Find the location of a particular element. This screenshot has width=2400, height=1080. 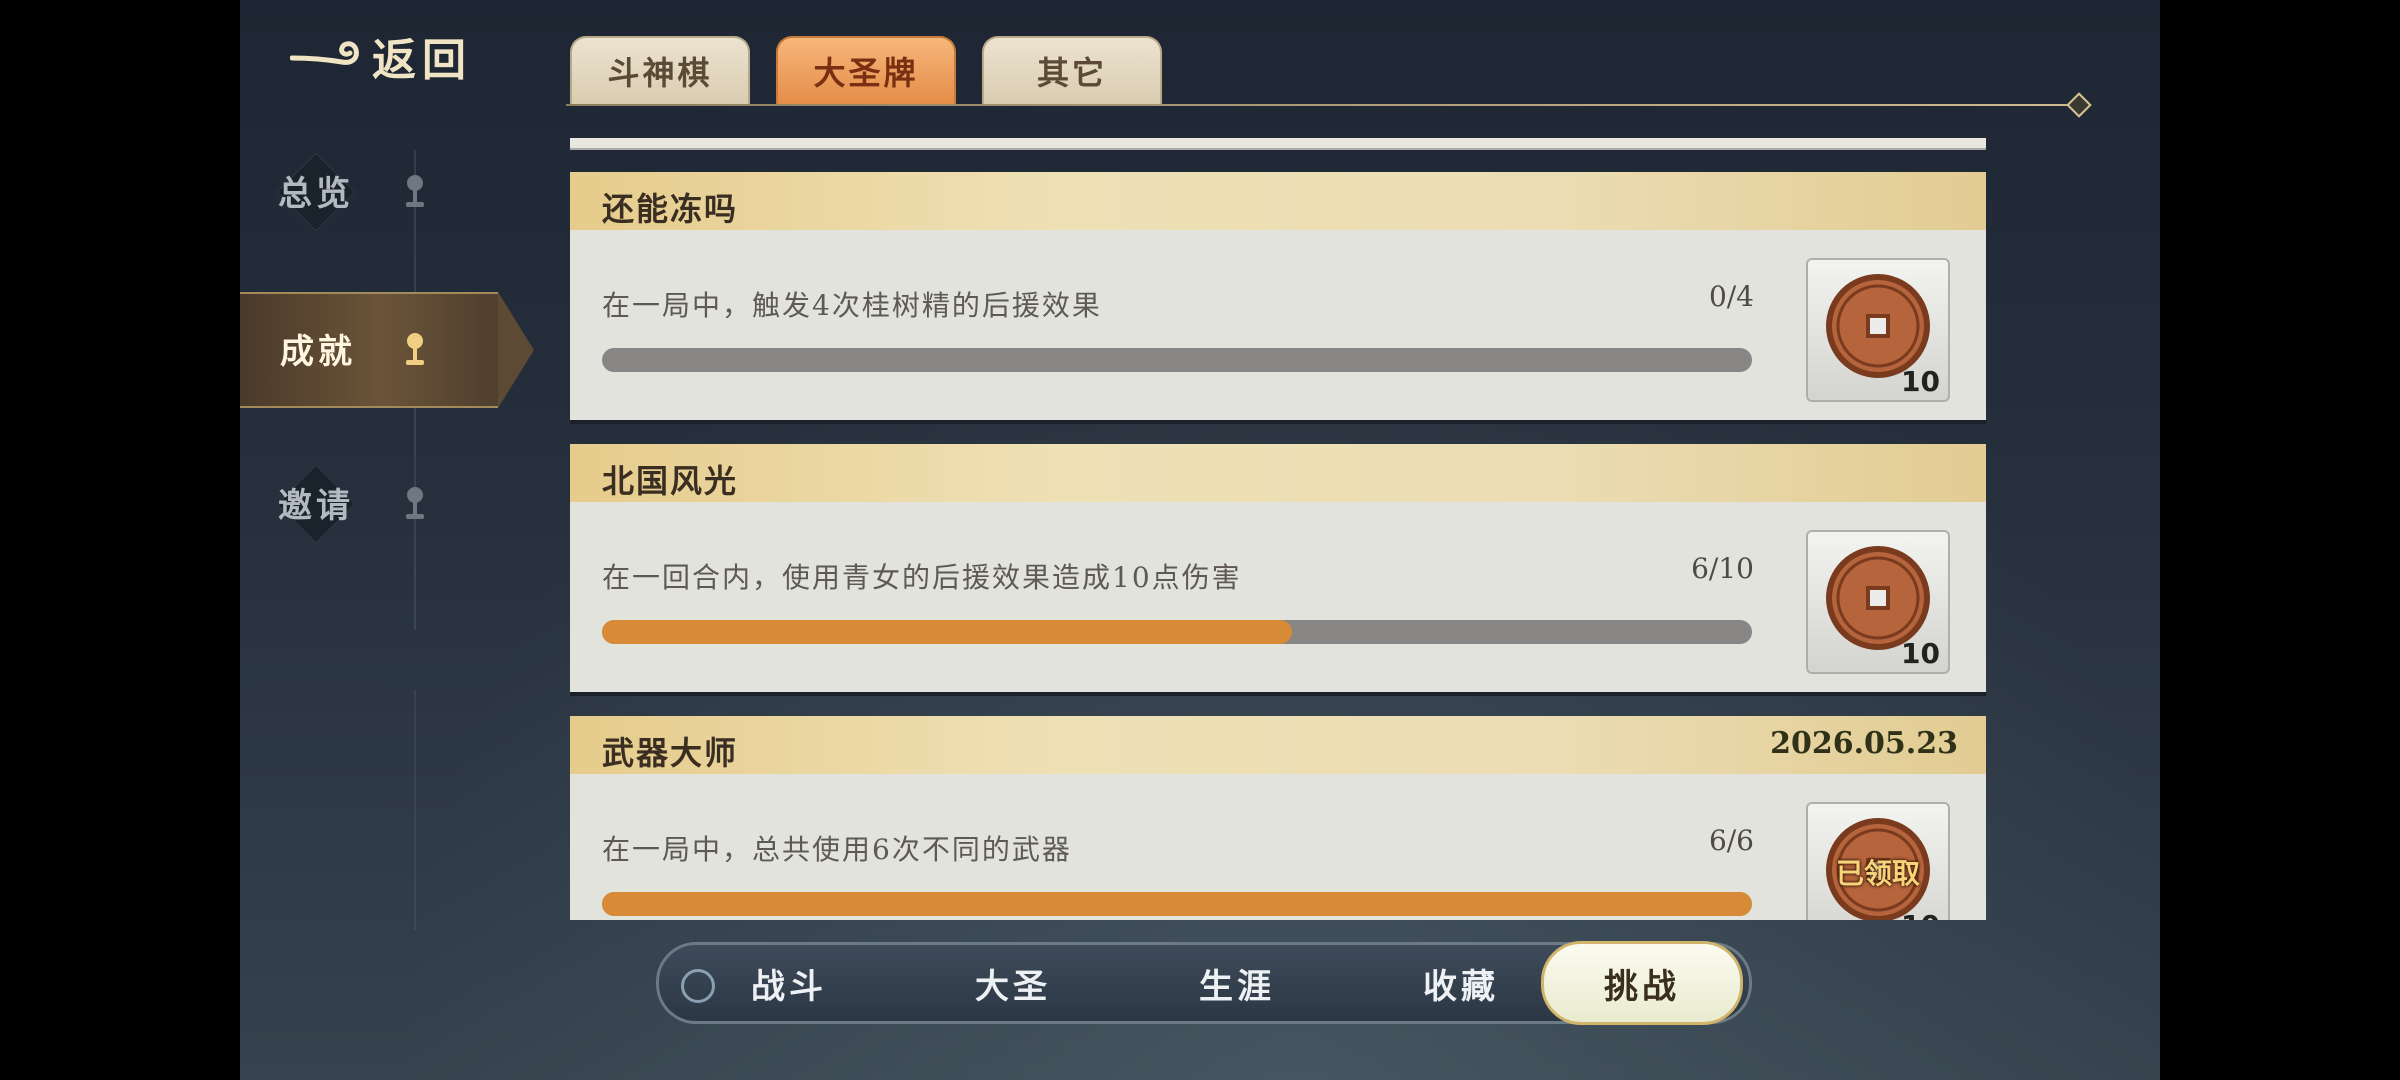

sidenav-item-overview: 总览 is located at coordinates (360, 191).